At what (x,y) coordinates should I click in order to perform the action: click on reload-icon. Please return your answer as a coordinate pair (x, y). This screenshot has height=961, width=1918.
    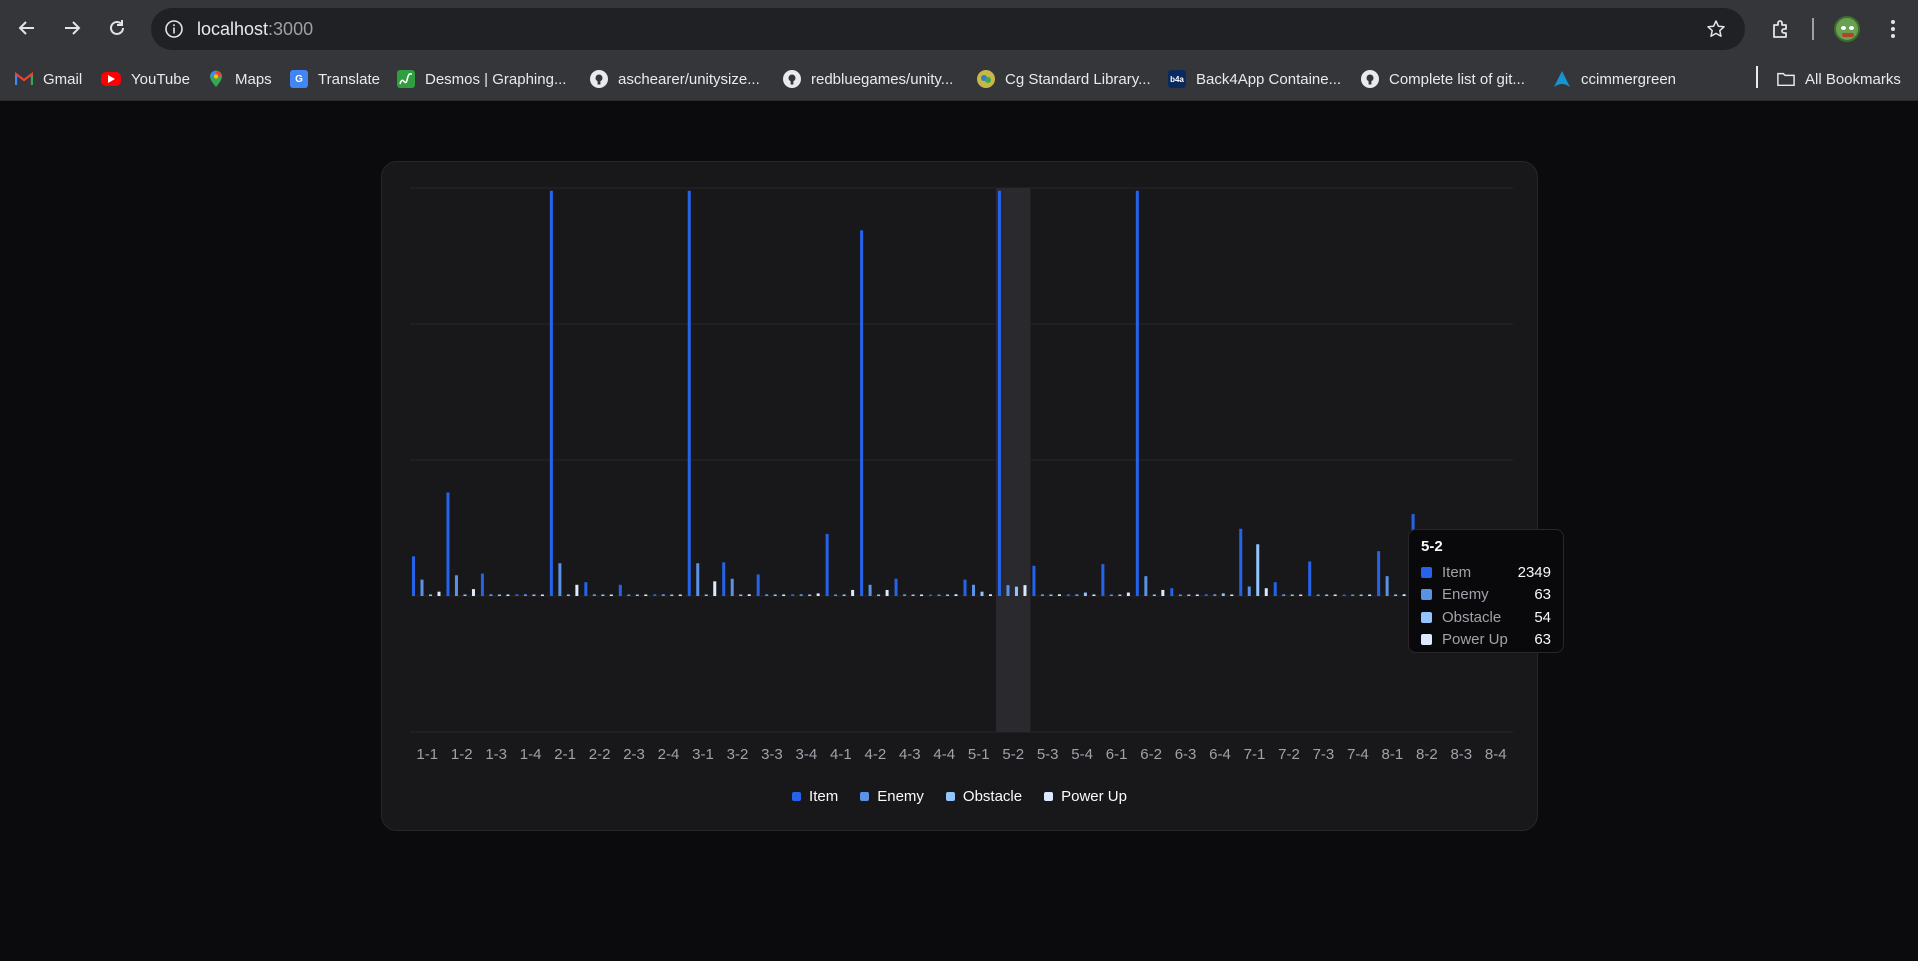
    Looking at the image, I should click on (117, 28).